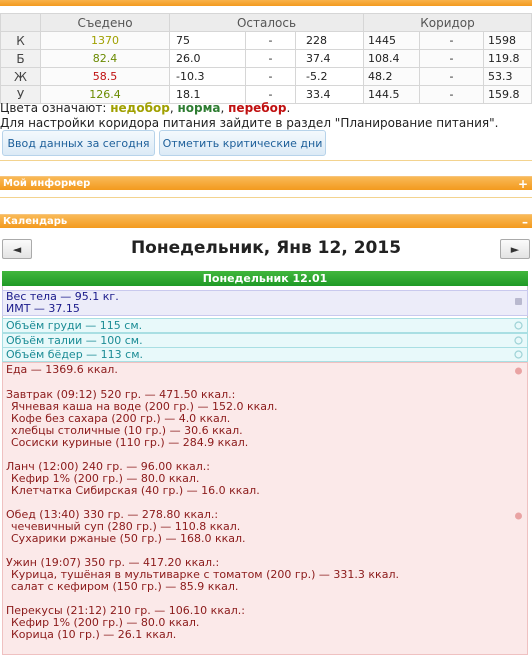 Image resolution: width=532 pixels, height=655 pixels. Describe the element at coordinates (266, 248) in the screenshot. I see `calendar-date-title: Понедельник, Янв 12, 2015` at that location.